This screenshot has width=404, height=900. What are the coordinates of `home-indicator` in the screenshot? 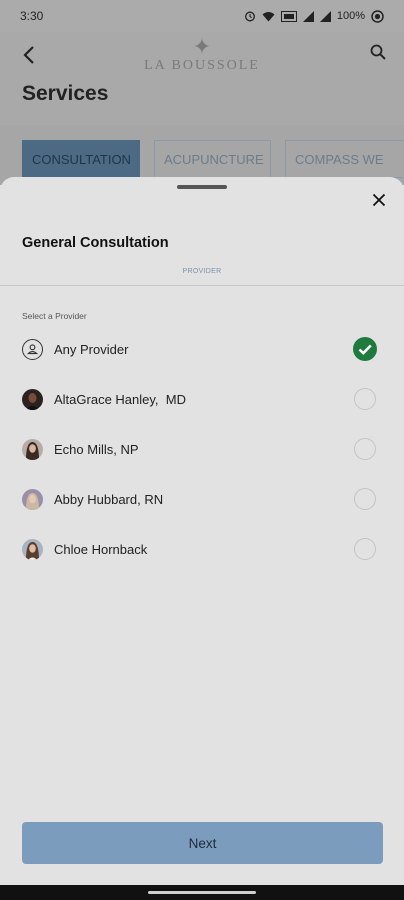 It's located at (202, 892).